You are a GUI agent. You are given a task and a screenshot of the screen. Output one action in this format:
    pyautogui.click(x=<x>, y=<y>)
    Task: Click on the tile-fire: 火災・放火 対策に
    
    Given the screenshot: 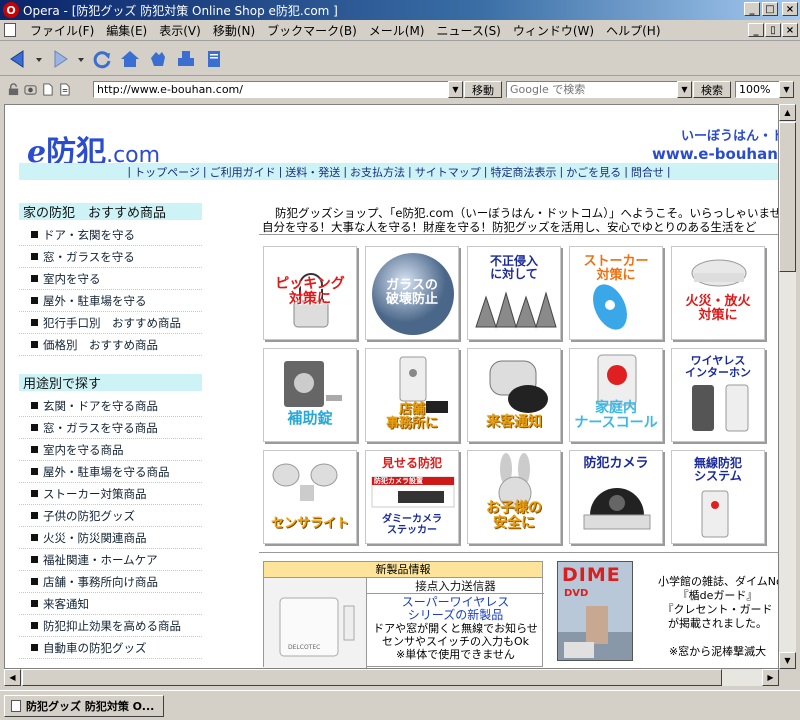 What is the action you would take?
    pyautogui.click(x=718, y=293)
    